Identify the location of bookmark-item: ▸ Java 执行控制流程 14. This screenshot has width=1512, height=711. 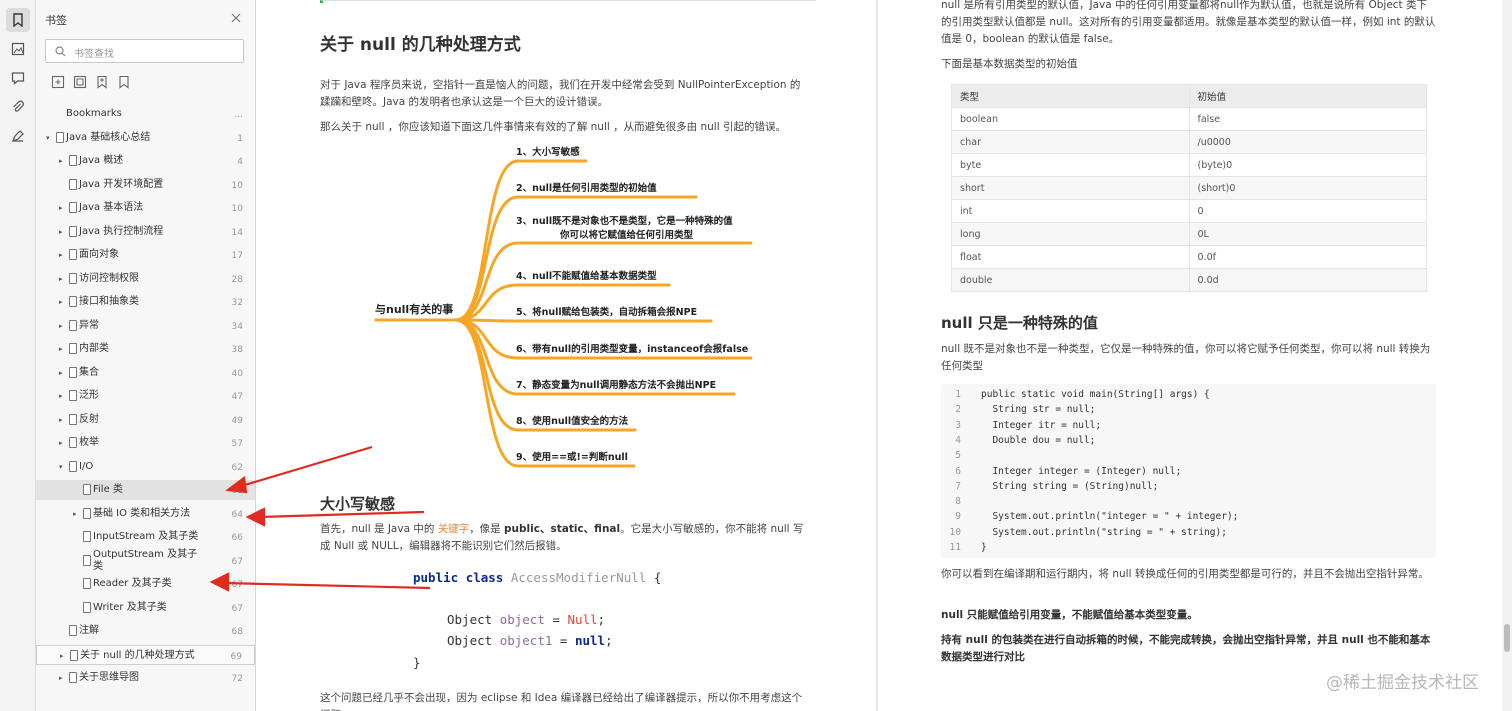
(145, 232).